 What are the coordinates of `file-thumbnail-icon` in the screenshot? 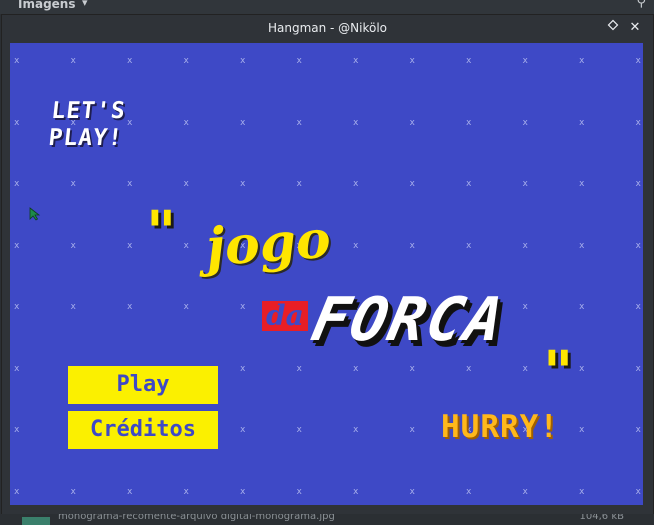 It's located at (36, 521).